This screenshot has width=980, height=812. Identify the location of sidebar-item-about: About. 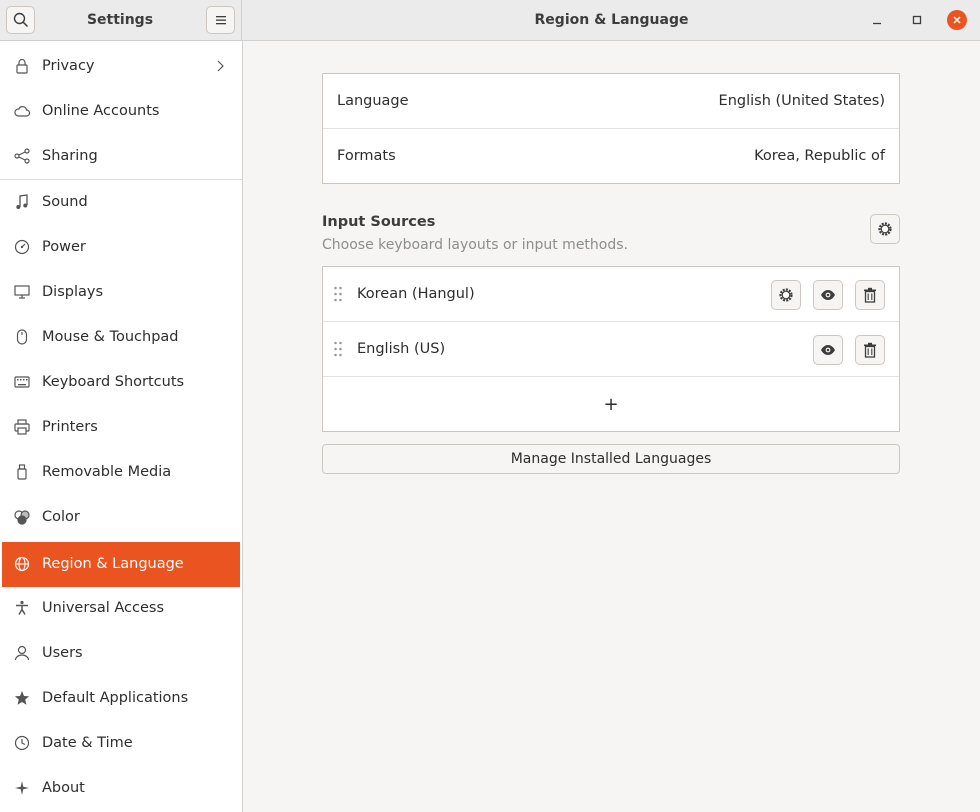
(121, 788).